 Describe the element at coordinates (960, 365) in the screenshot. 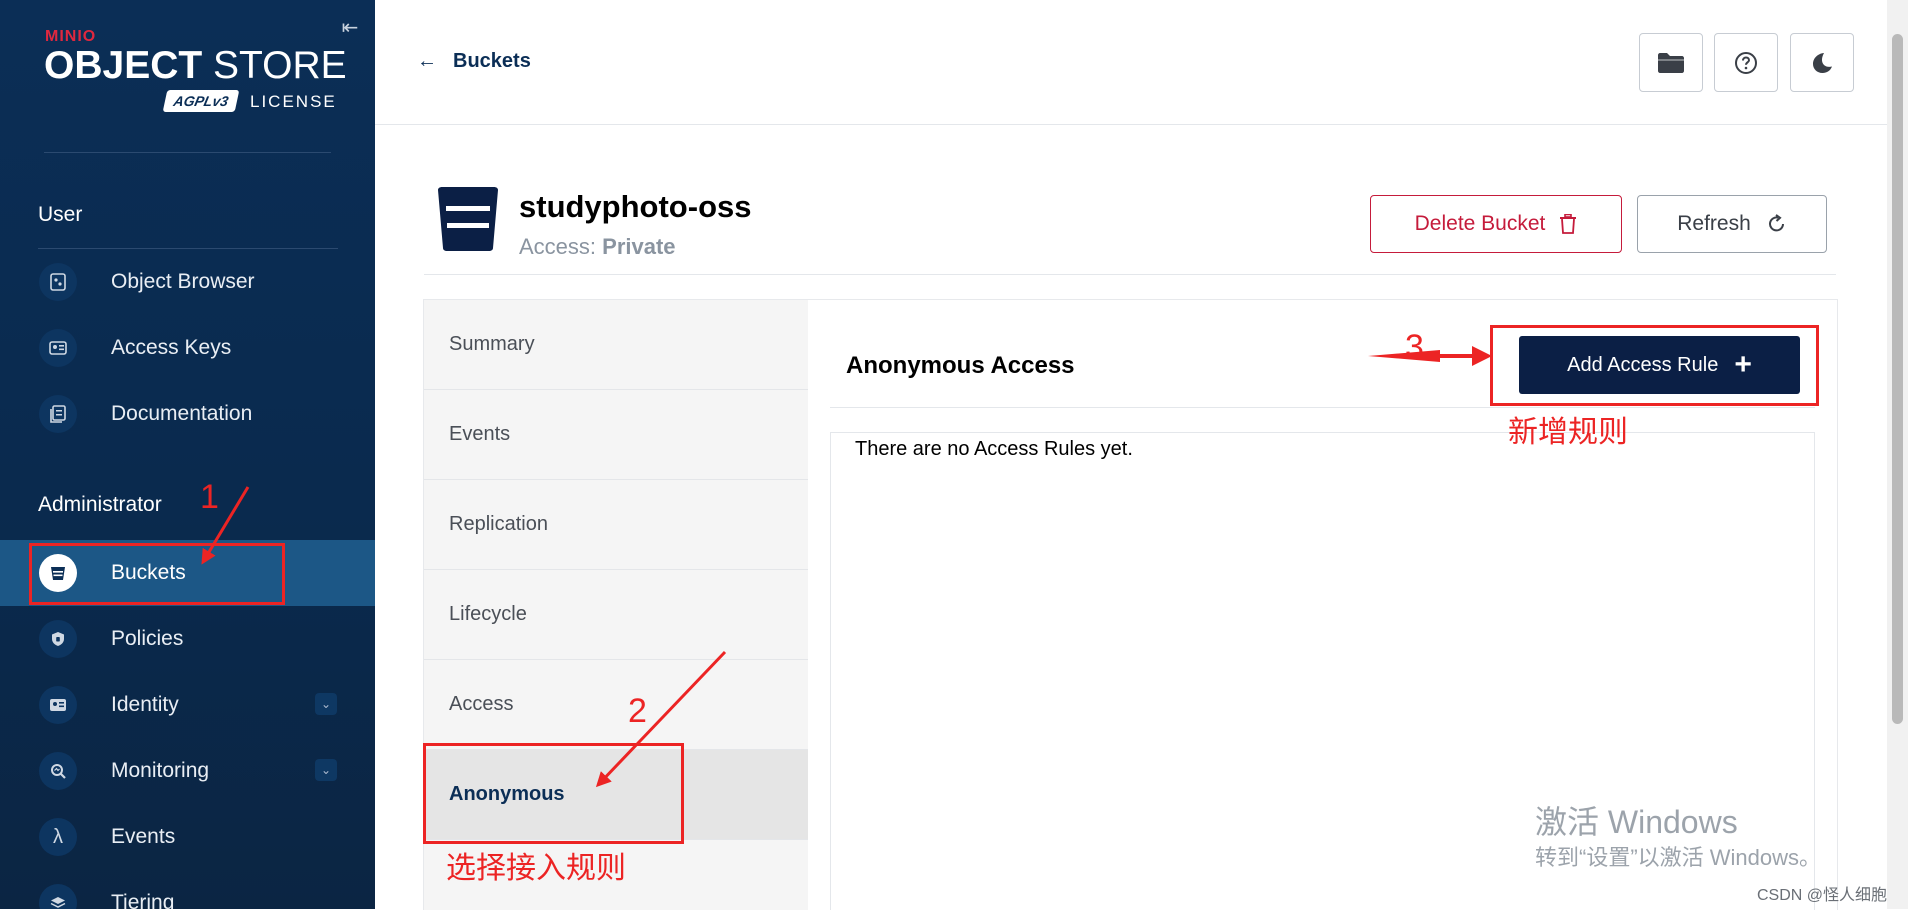

I see `panel-title: Anonymous Access` at that location.